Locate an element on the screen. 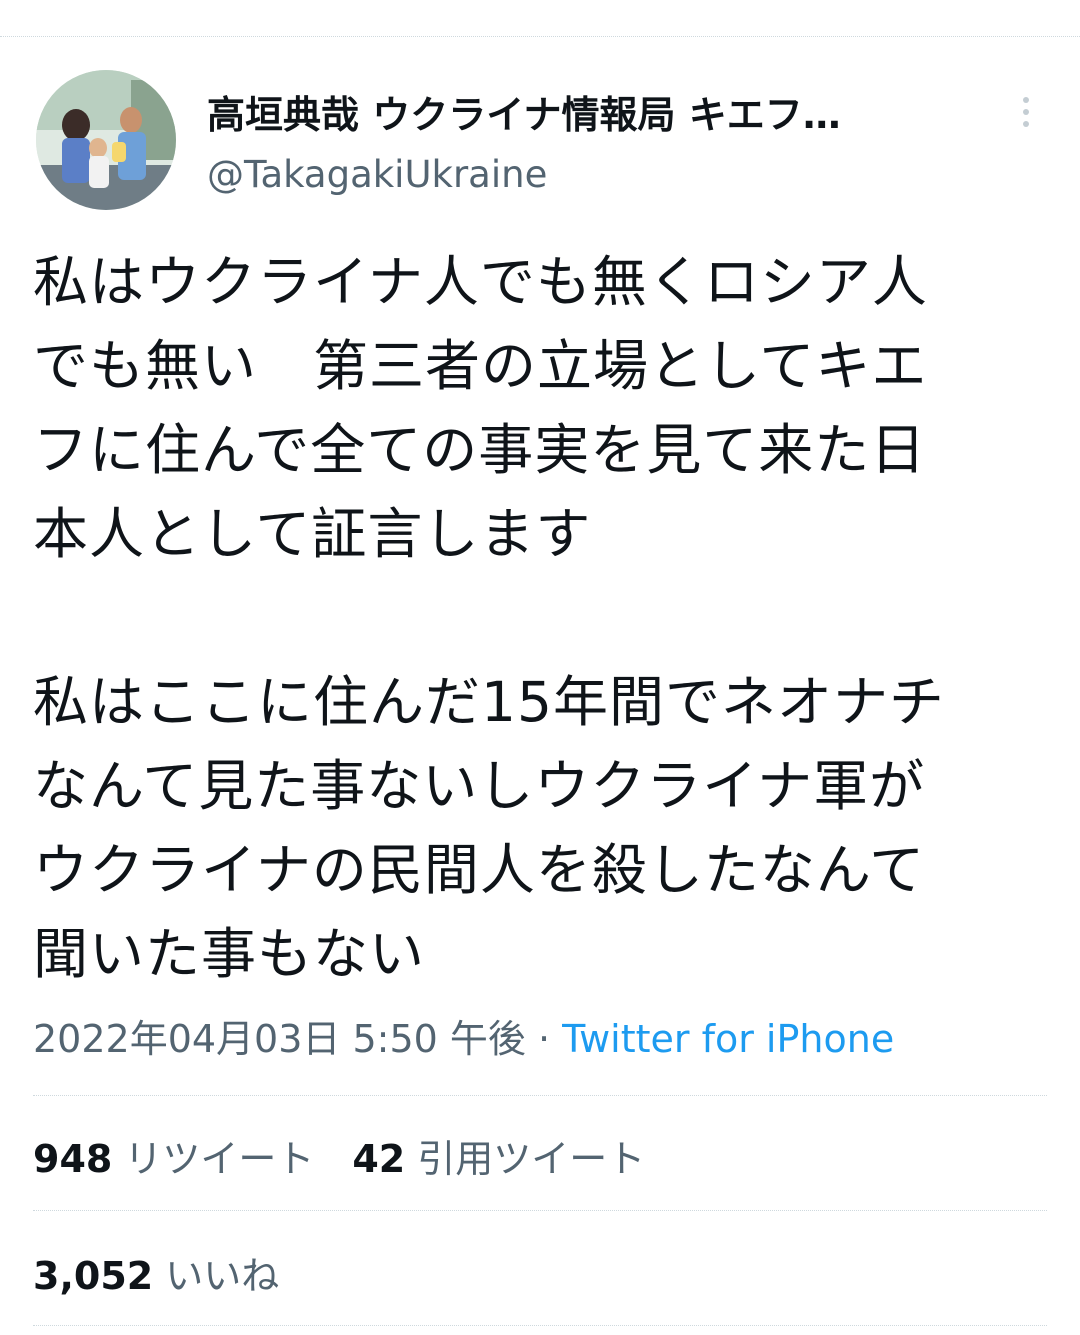 Image resolution: width=1080 pixels, height=1335 pixels. timestamp: 2022年04月03日 5:50 午後 is located at coordinates (279, 1039).